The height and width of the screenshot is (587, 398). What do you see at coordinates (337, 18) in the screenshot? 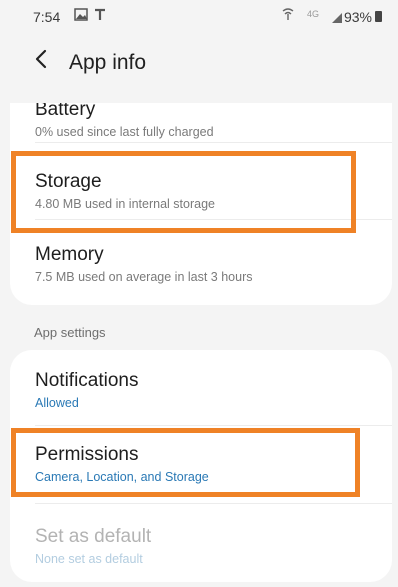
I see `signal-icon` at bounding box center [337, 18].